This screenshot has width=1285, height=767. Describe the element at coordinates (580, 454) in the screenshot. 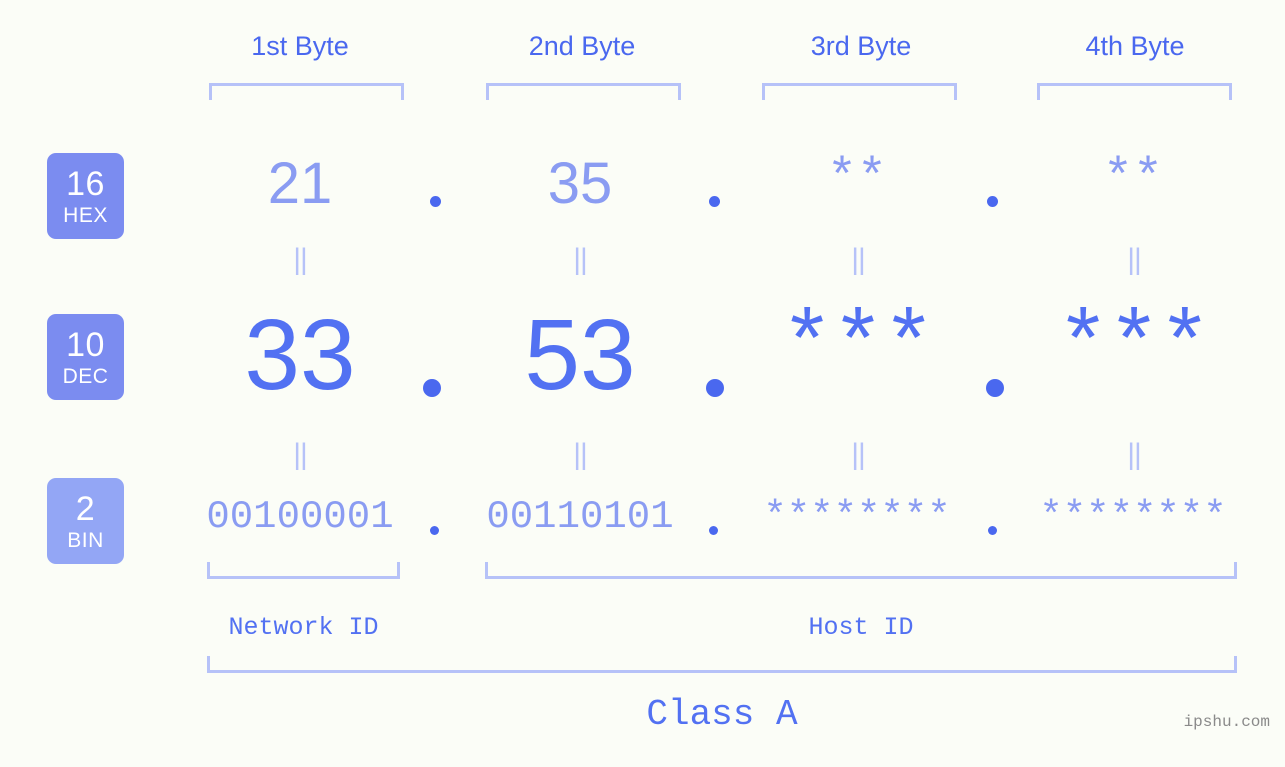

I see `equals-connector-2-2: ||` at that location.